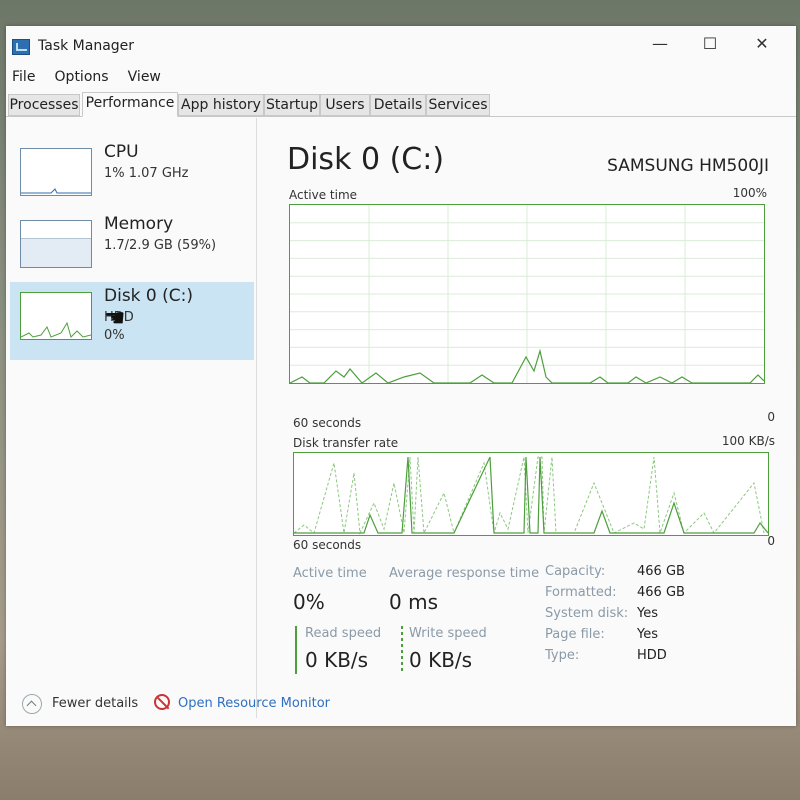 This screenshot has width=800, height=800. I want to click on tab-performance: Performance, so click(130, 104).